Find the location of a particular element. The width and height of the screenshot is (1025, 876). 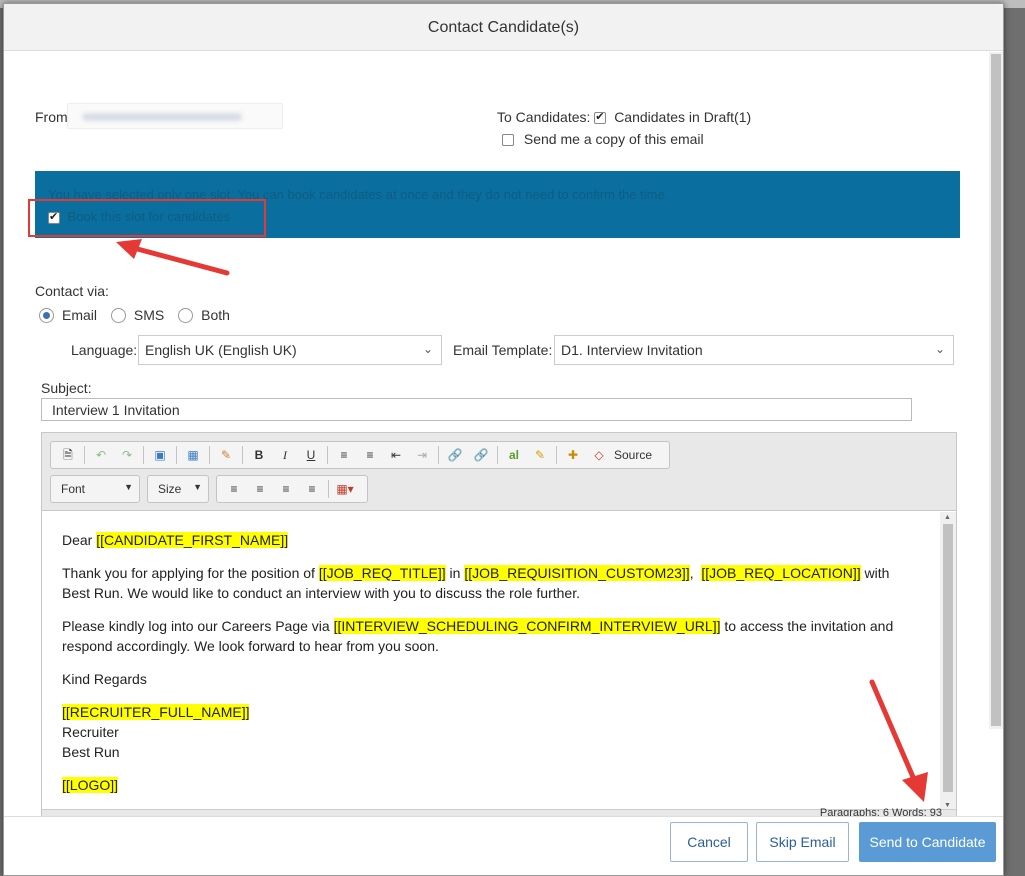

radio-both is located at coordinates (186, 315).